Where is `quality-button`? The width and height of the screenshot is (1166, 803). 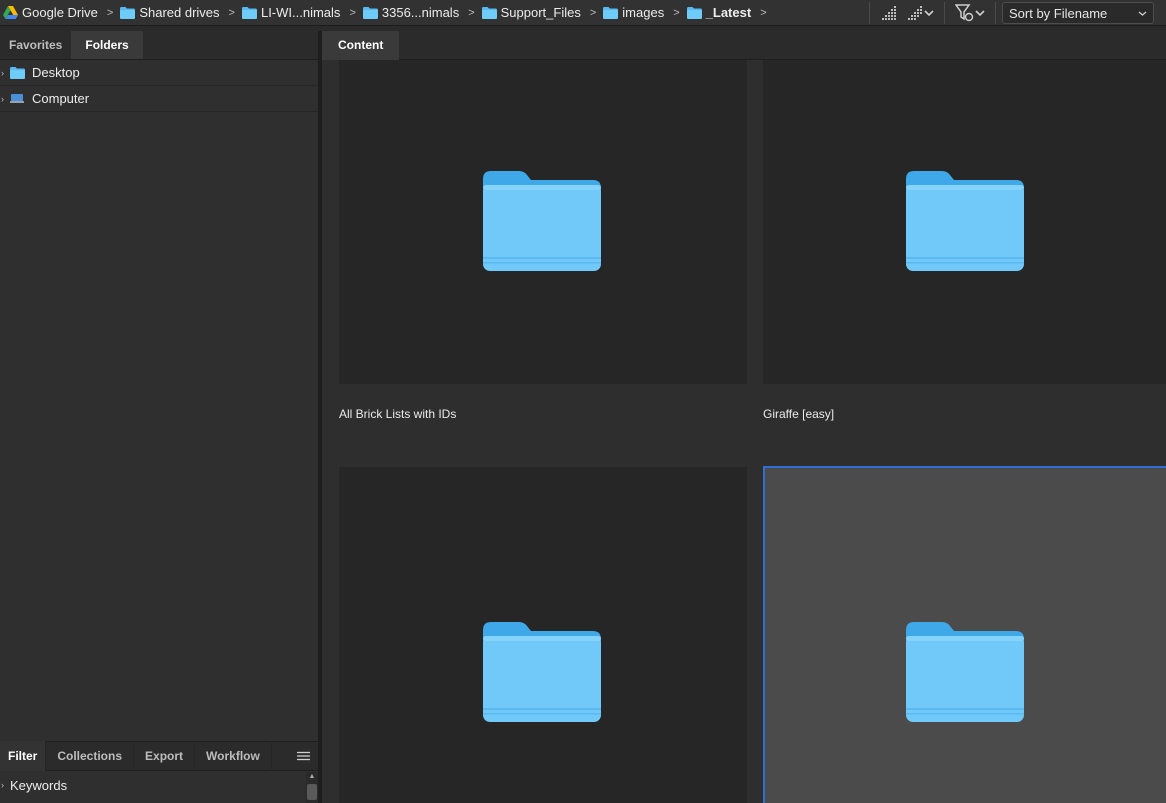 quality-button is located at coordinates (889, 13).